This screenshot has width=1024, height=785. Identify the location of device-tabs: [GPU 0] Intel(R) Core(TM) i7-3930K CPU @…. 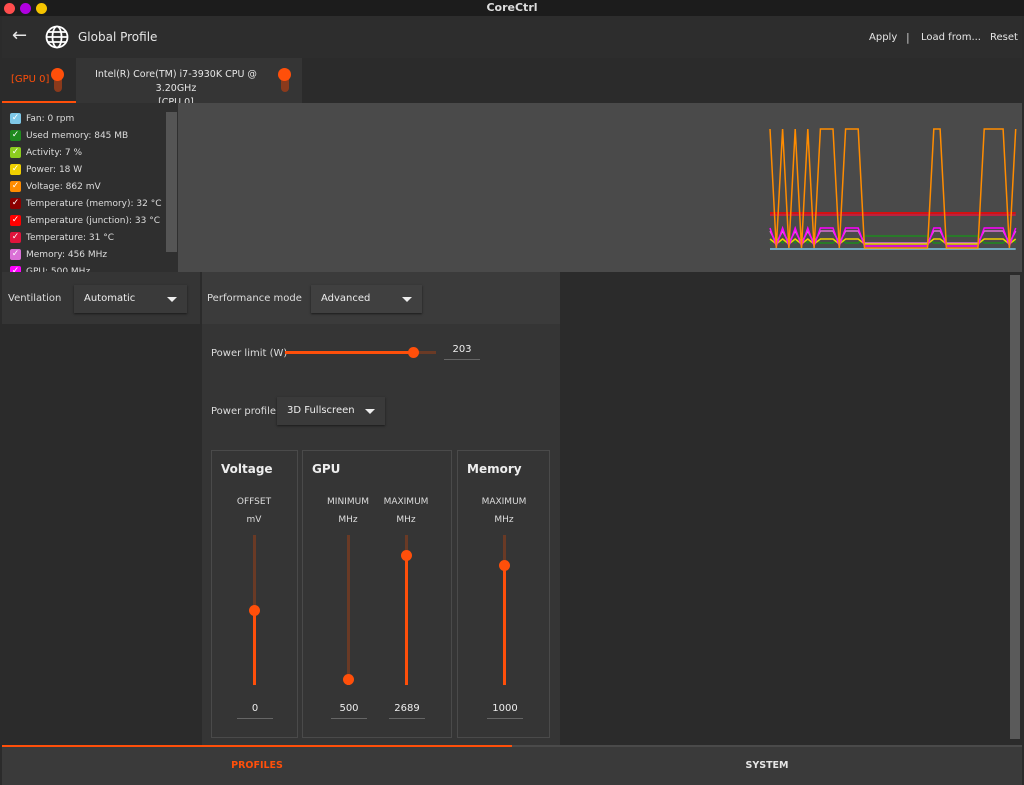
(512, 83).